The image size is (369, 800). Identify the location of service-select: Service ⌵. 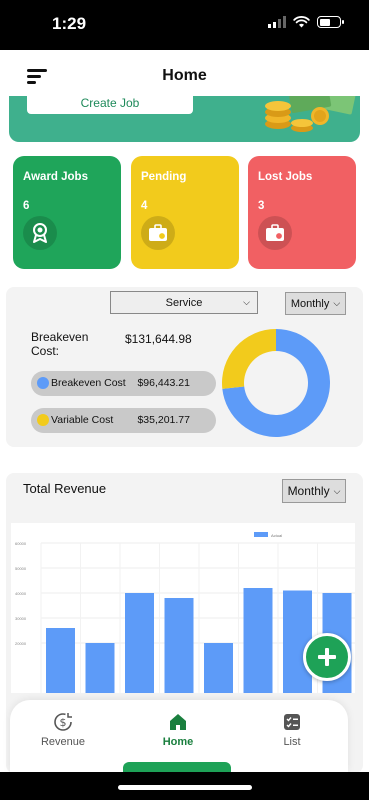
(184, 302).